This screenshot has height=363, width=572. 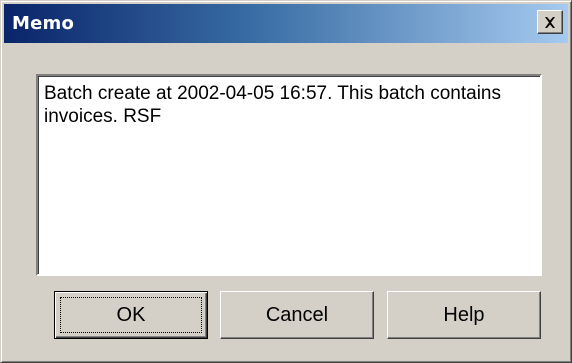 I want to click on focus-rectangle, so click(x=131, y=315).